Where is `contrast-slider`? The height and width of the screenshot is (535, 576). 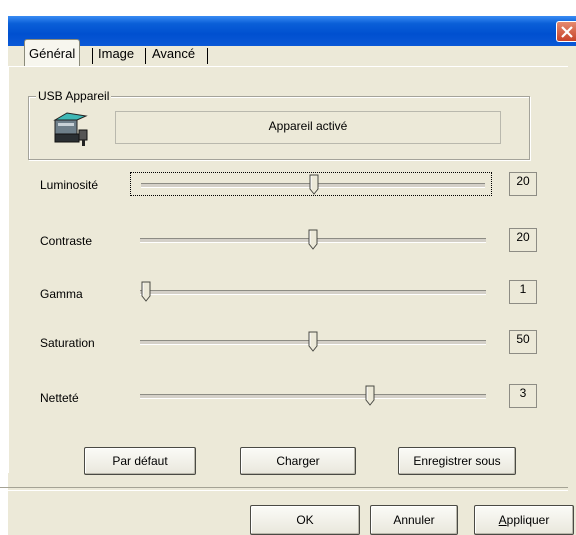
contrast-slider is located at coordinates (311, 240).